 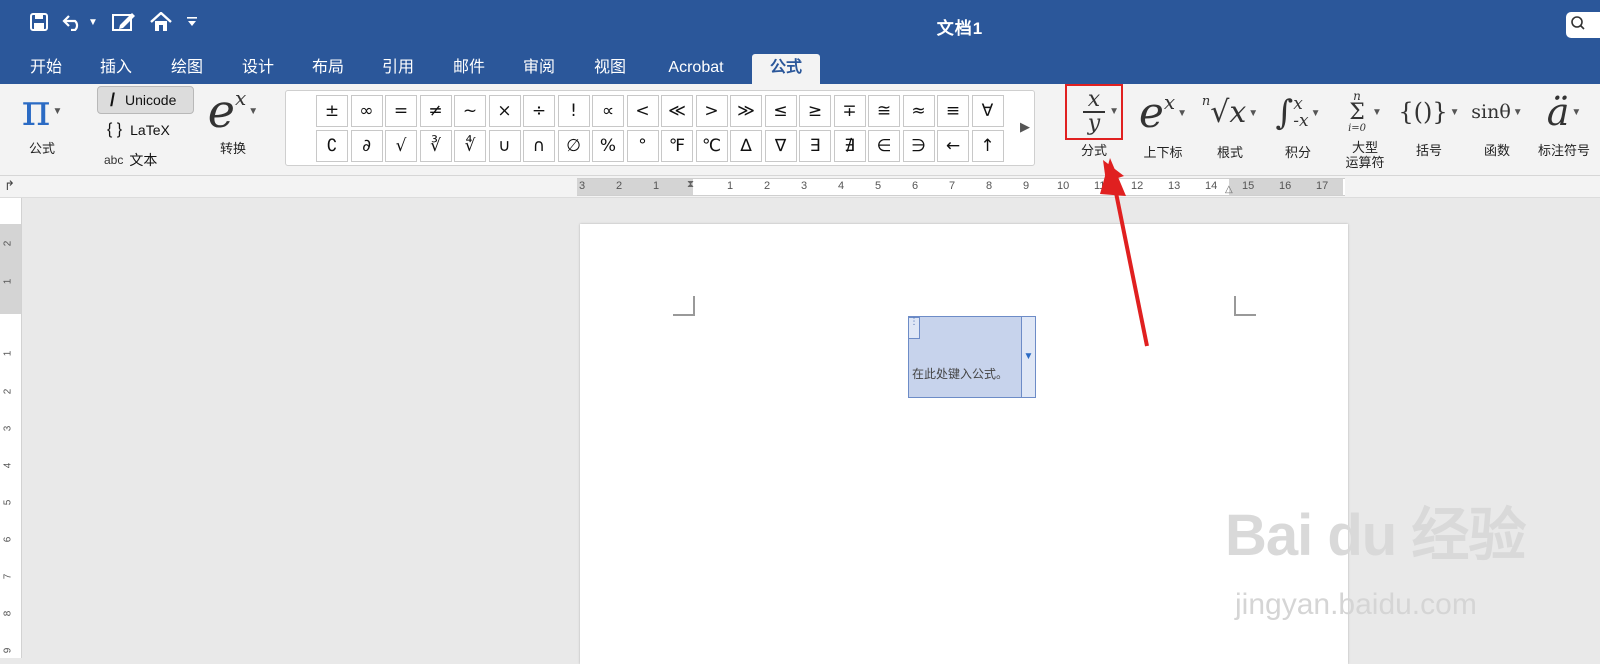 I want to click on watermark-logo: Bai du 经验, so click(x=1375, y=535).